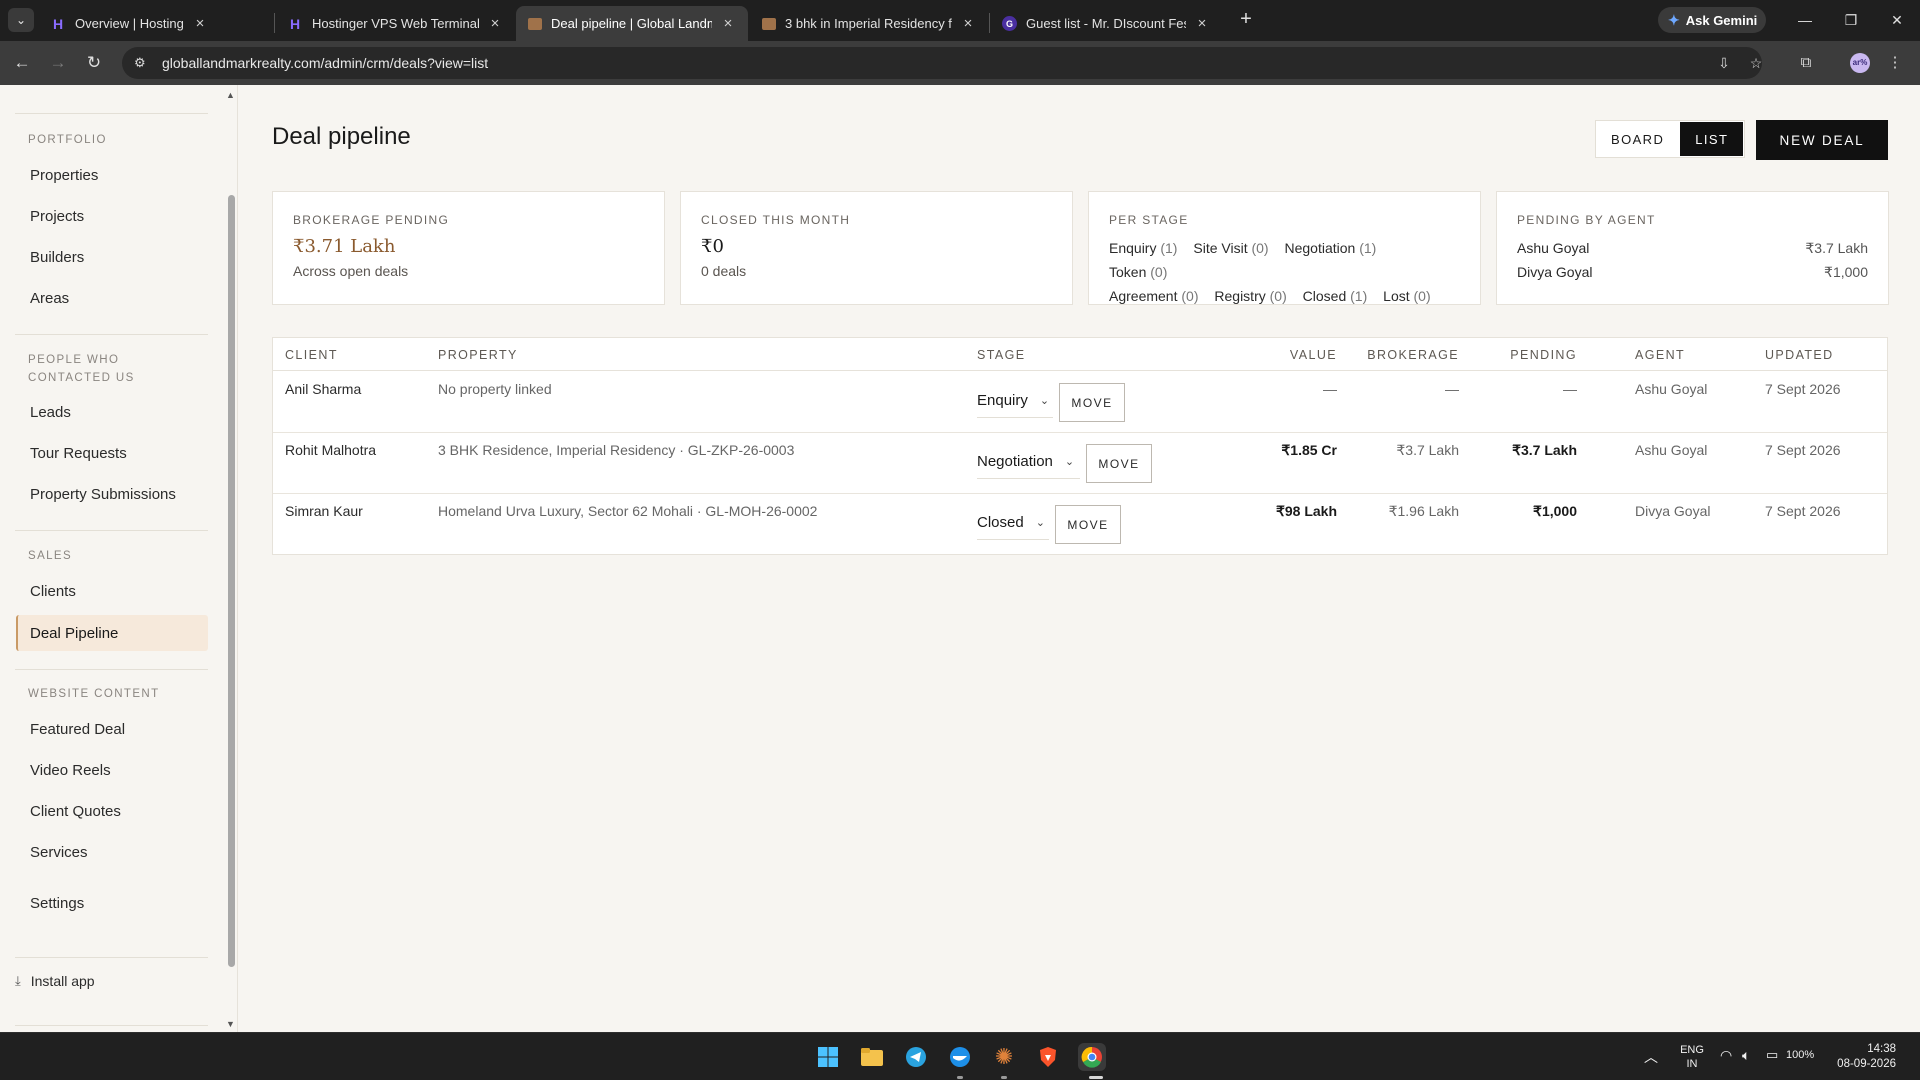 This screenshot has height=1080, width=1920. I want to click on profile-avatar: ar%, so click(1860, 63).